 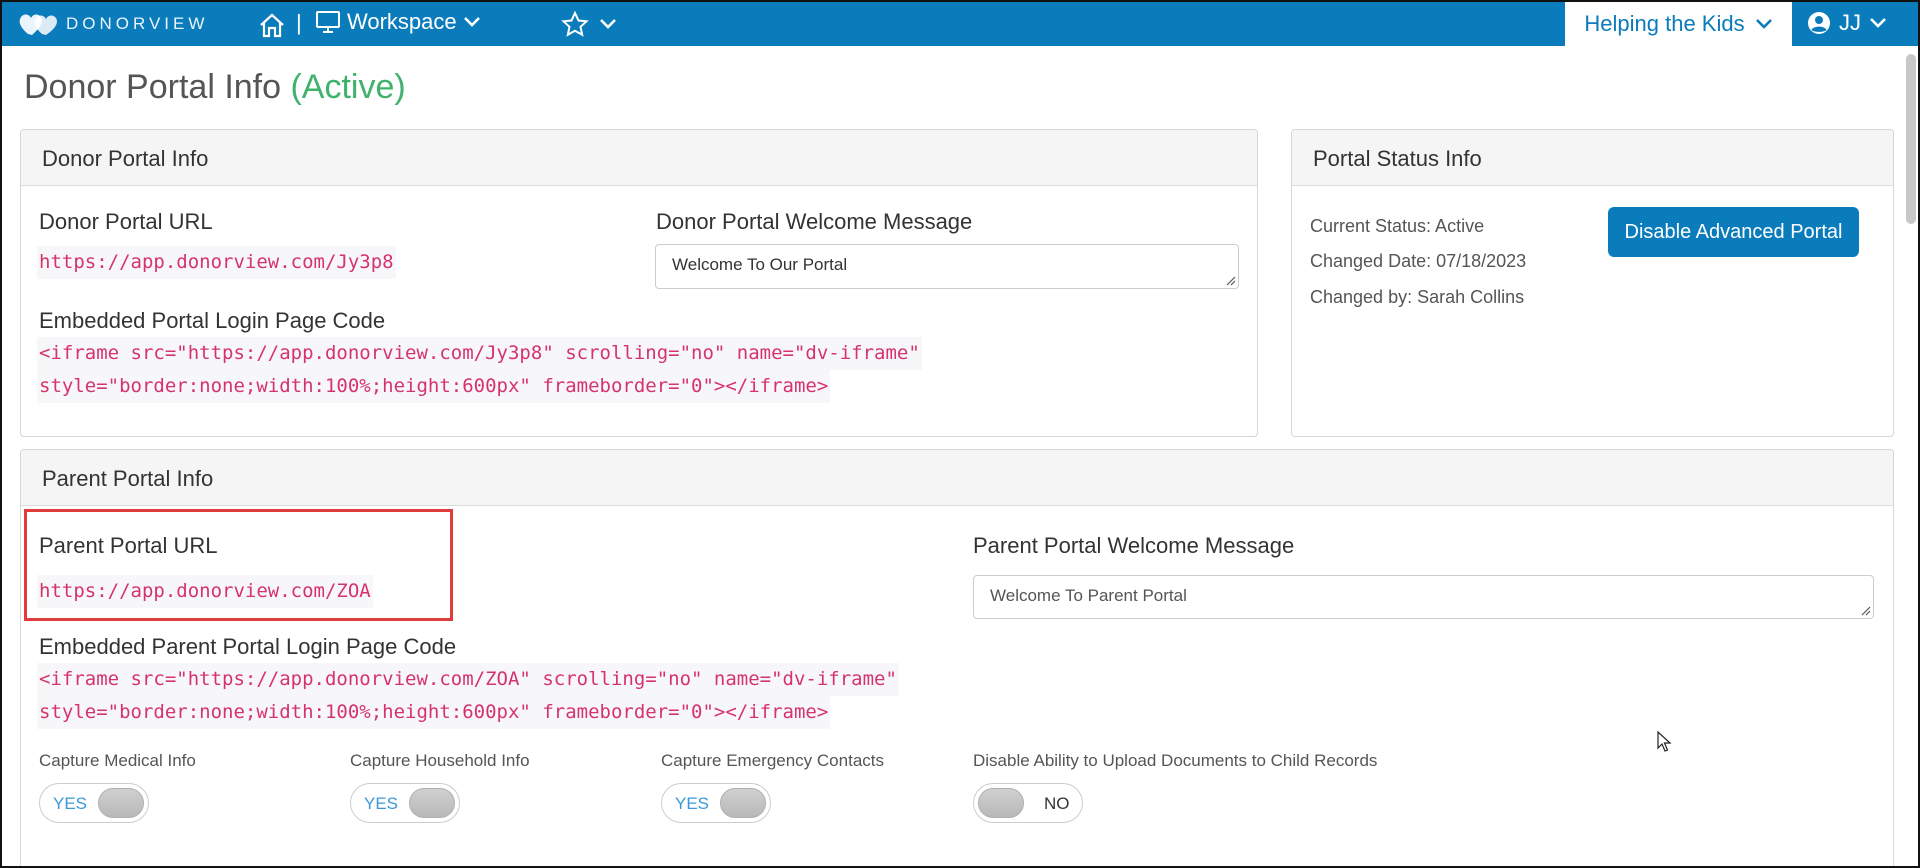 I want to click on parent-welcome-message-value: Welcome To Parent Portal, so click(x=1088, y=595).